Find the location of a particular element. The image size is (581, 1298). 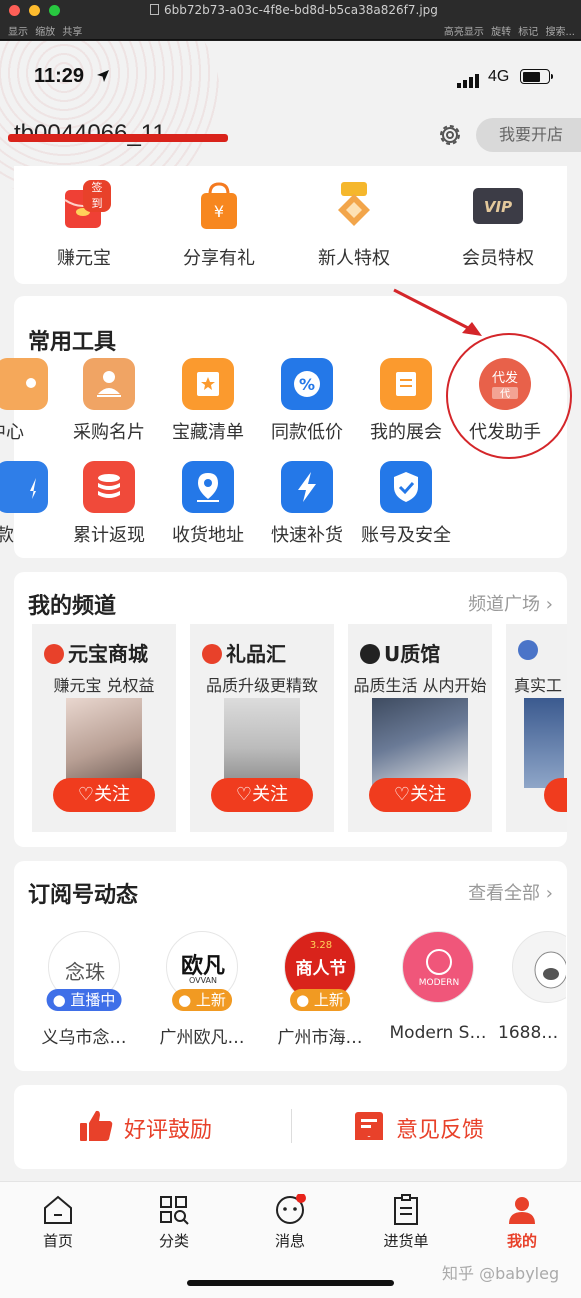

home-icon is located at coordinates (58, 1209).